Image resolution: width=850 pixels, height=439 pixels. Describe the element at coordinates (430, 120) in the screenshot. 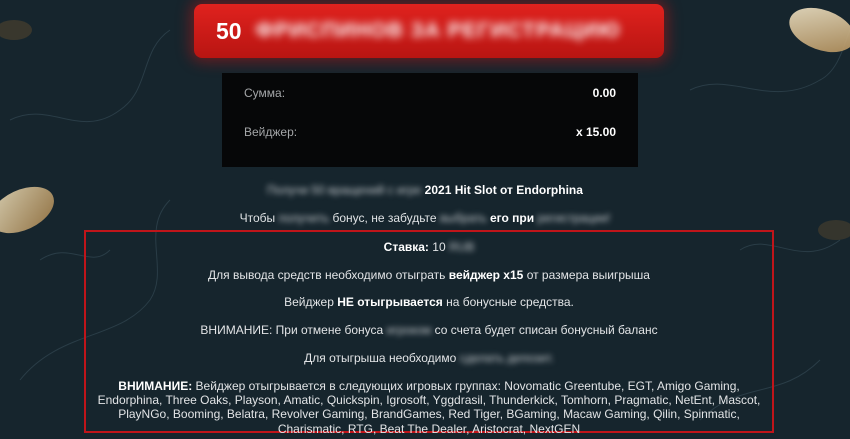

I see `bonus-summary-panel: Сумма: 0.00 Вейджер: x 15.00` at that location.